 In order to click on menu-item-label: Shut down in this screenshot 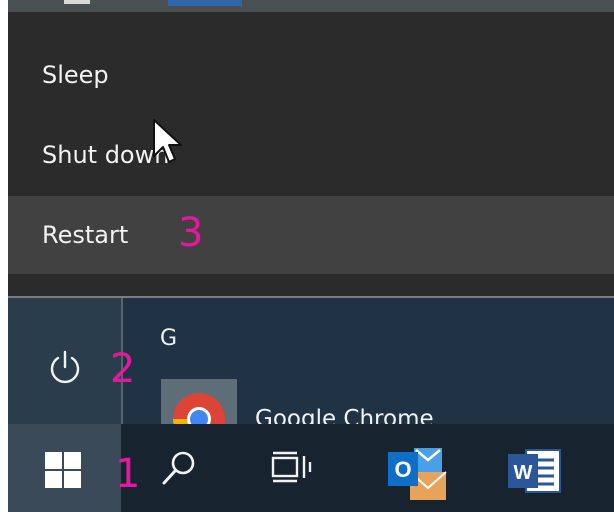, I will do `click(106, 155)`.